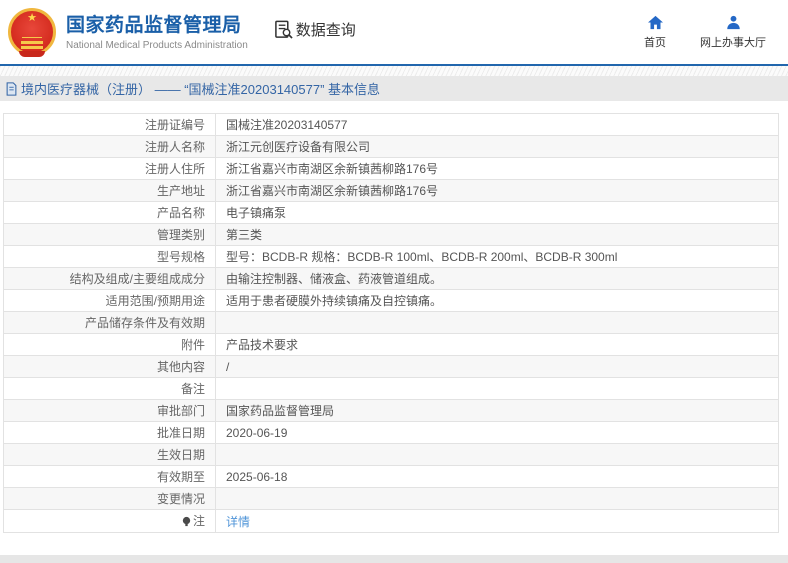  What do you see at coordinates (238, 522) in the screenshot?
I see `detail-link: 详情` at bounding box center [238, 522].